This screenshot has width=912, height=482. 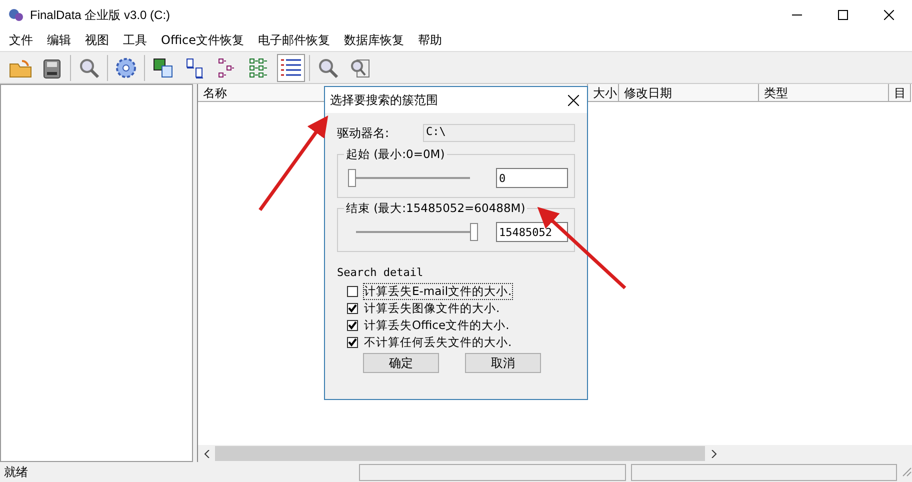 What do you see at coordinates (363, 133) in the screenshot?
I see `drive-label: 驱动器名:` at bounding box center [363, 133].